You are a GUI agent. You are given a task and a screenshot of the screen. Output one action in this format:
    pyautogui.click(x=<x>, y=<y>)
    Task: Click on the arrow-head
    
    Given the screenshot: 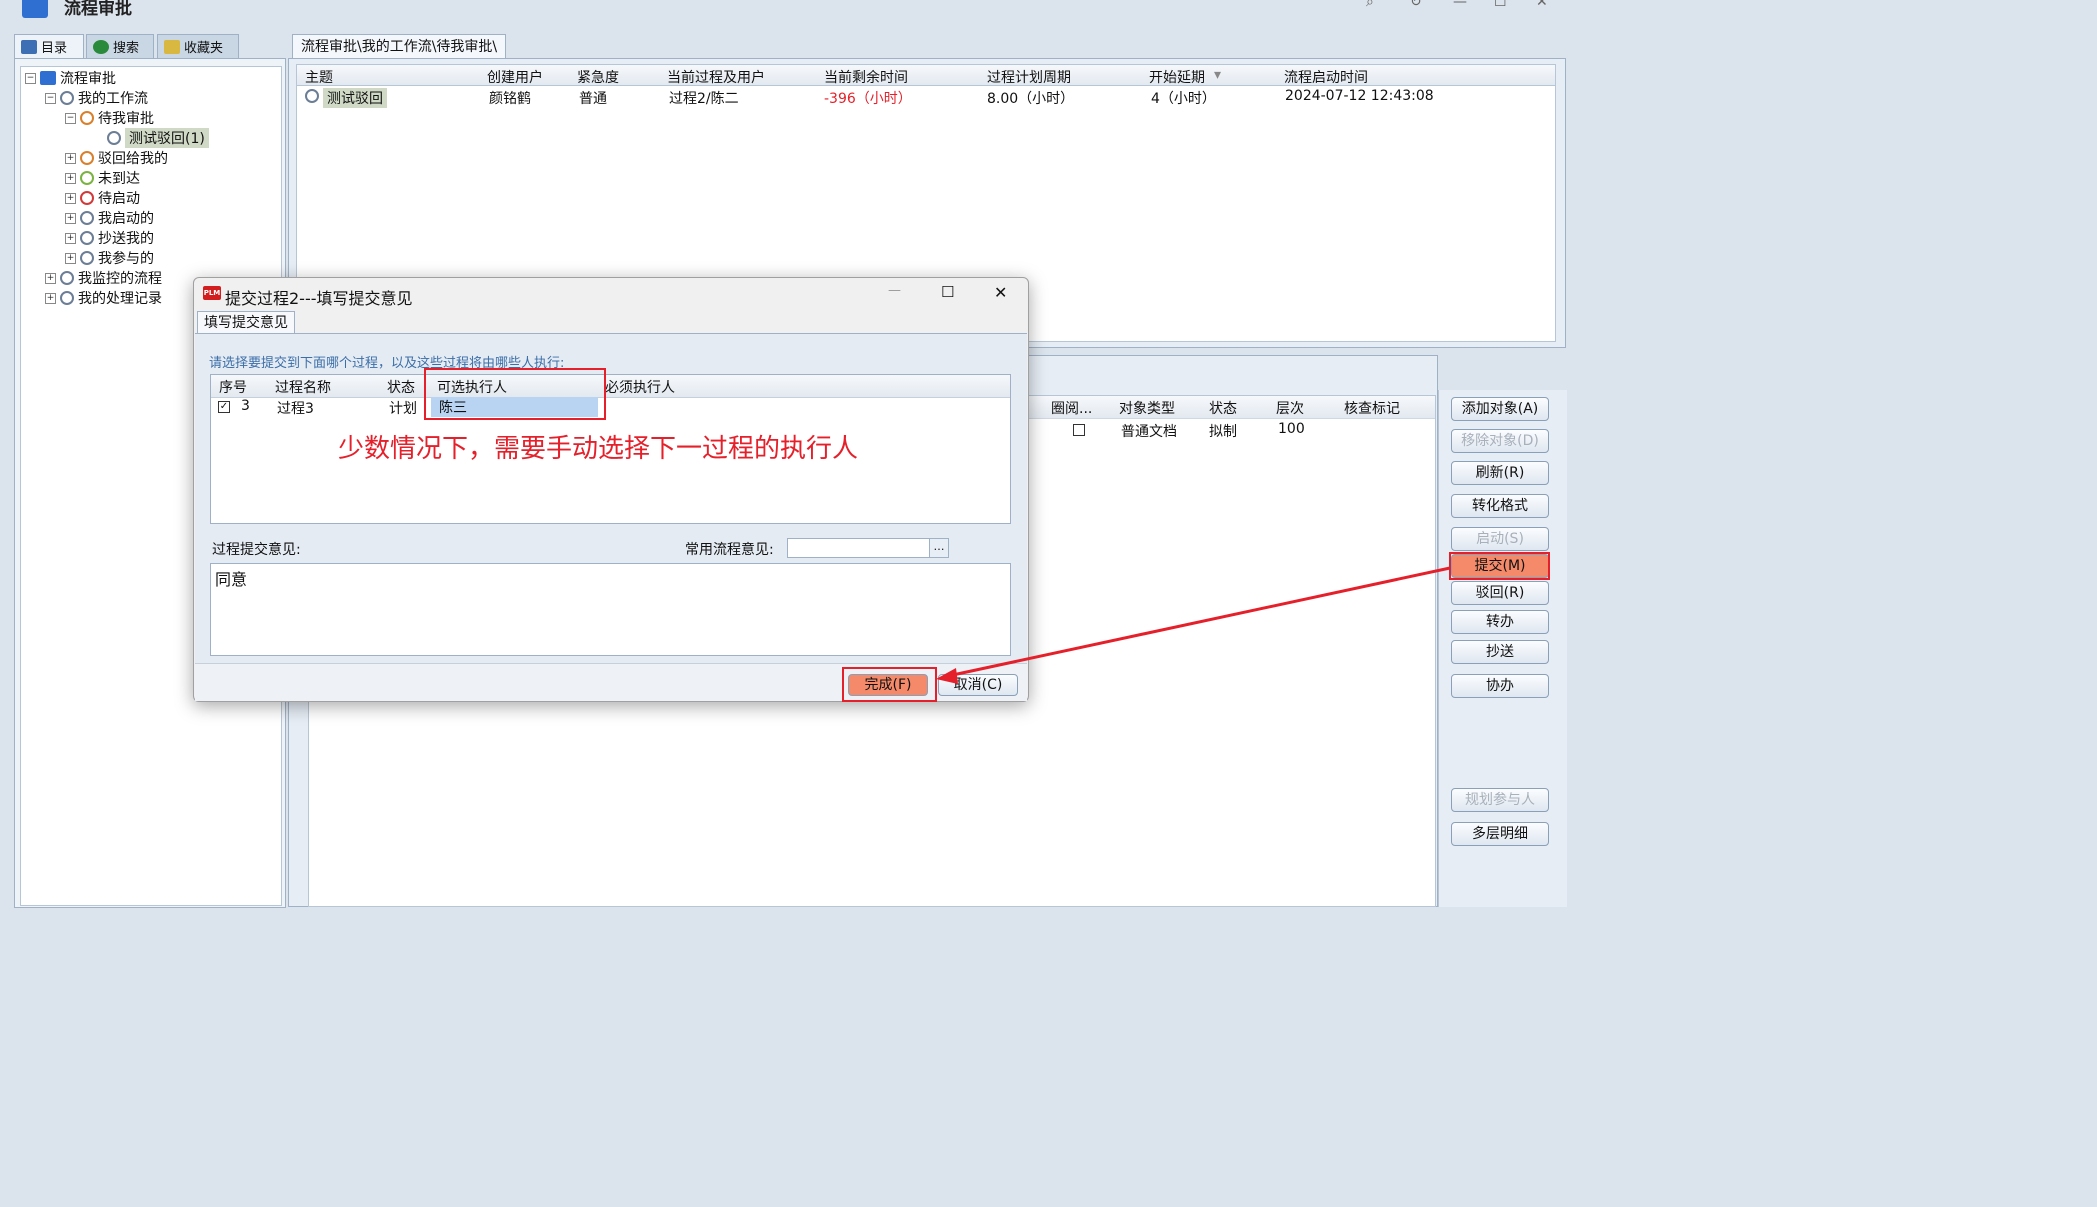 What is the action you would take?
    pyautogui.click(x=947, y=676)
    